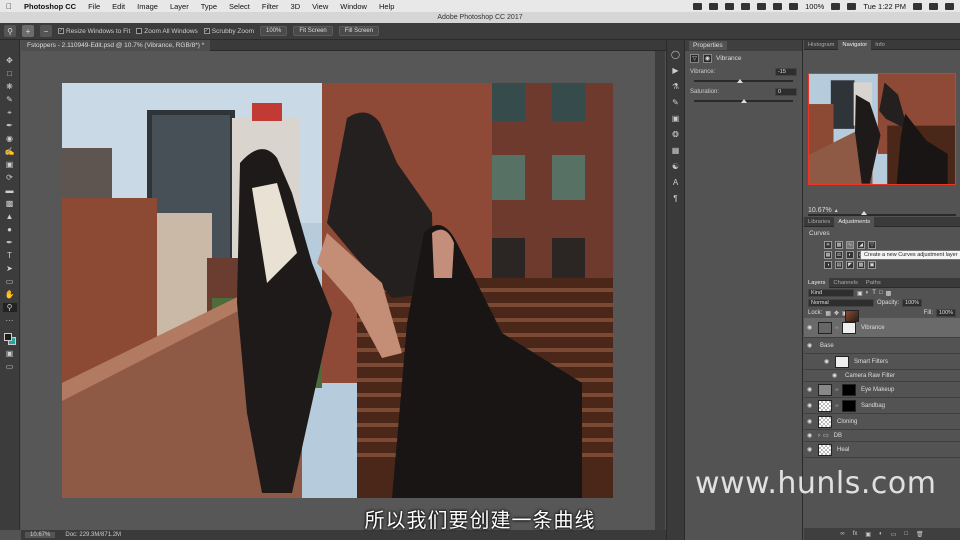  What do you see at coordinates (313, 31) in the screenshot?
I see `fit-screen-button: Fit Screen` at bounding box center [313, 31].